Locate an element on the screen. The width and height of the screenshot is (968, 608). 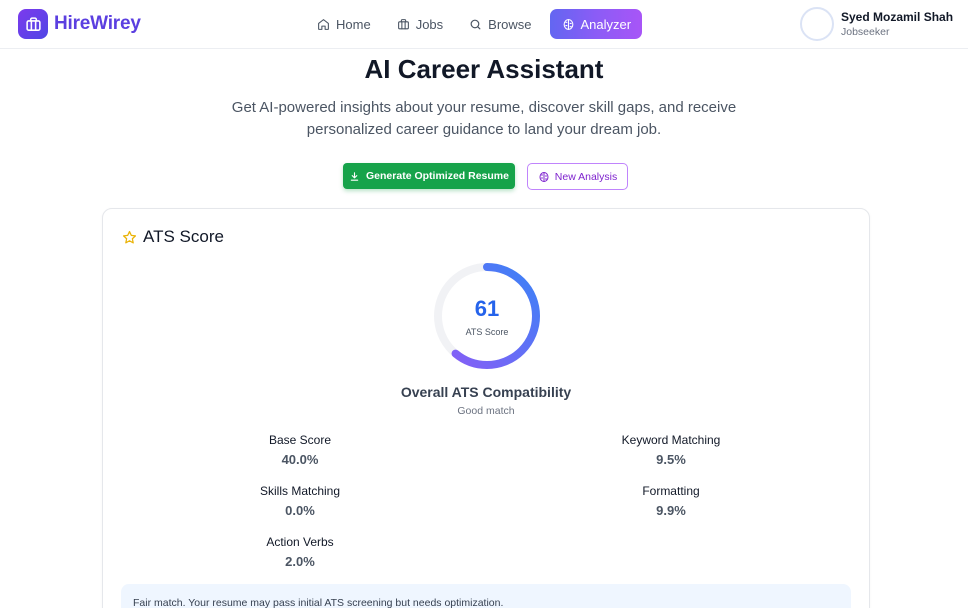
metric-skills-matching: Skills Matching 0.0% is located at coordinates (300, 502).